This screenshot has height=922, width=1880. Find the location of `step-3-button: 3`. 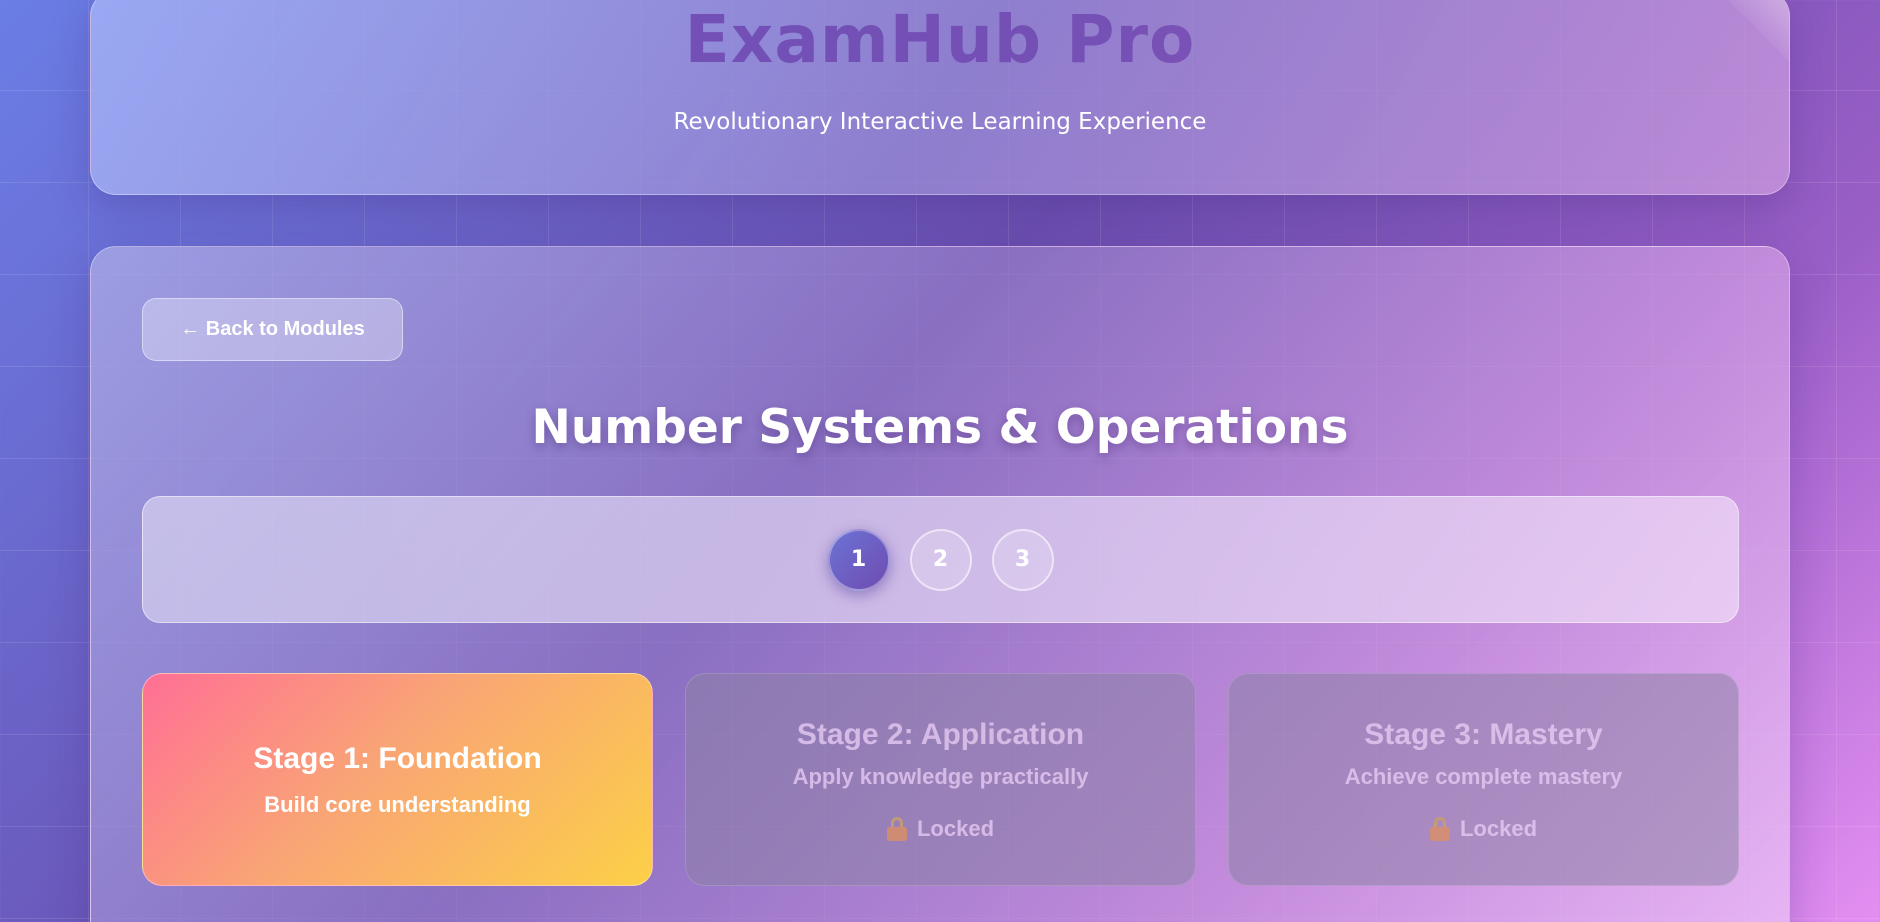

step-3-button: 3 is located at coordinates (1022, 559).